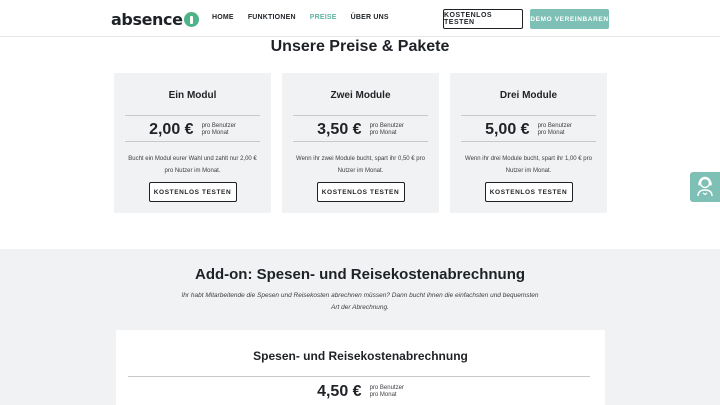  What do you see at coordinates (191, 19) in the screenshot?
I see `logo-mark-icon` at bounding box center [191, 19].